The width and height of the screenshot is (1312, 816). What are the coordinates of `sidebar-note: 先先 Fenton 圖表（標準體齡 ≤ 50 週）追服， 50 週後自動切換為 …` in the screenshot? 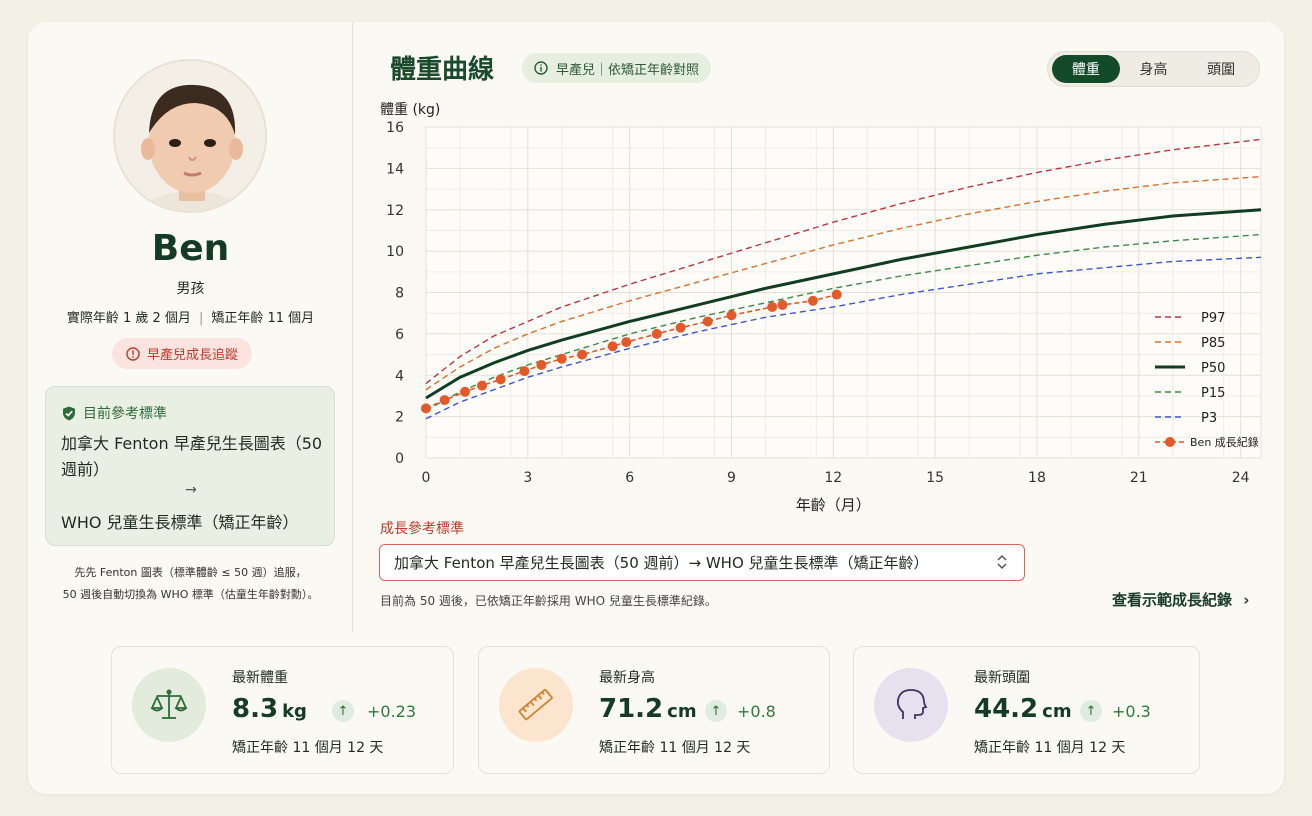 It's located at (190, 584).